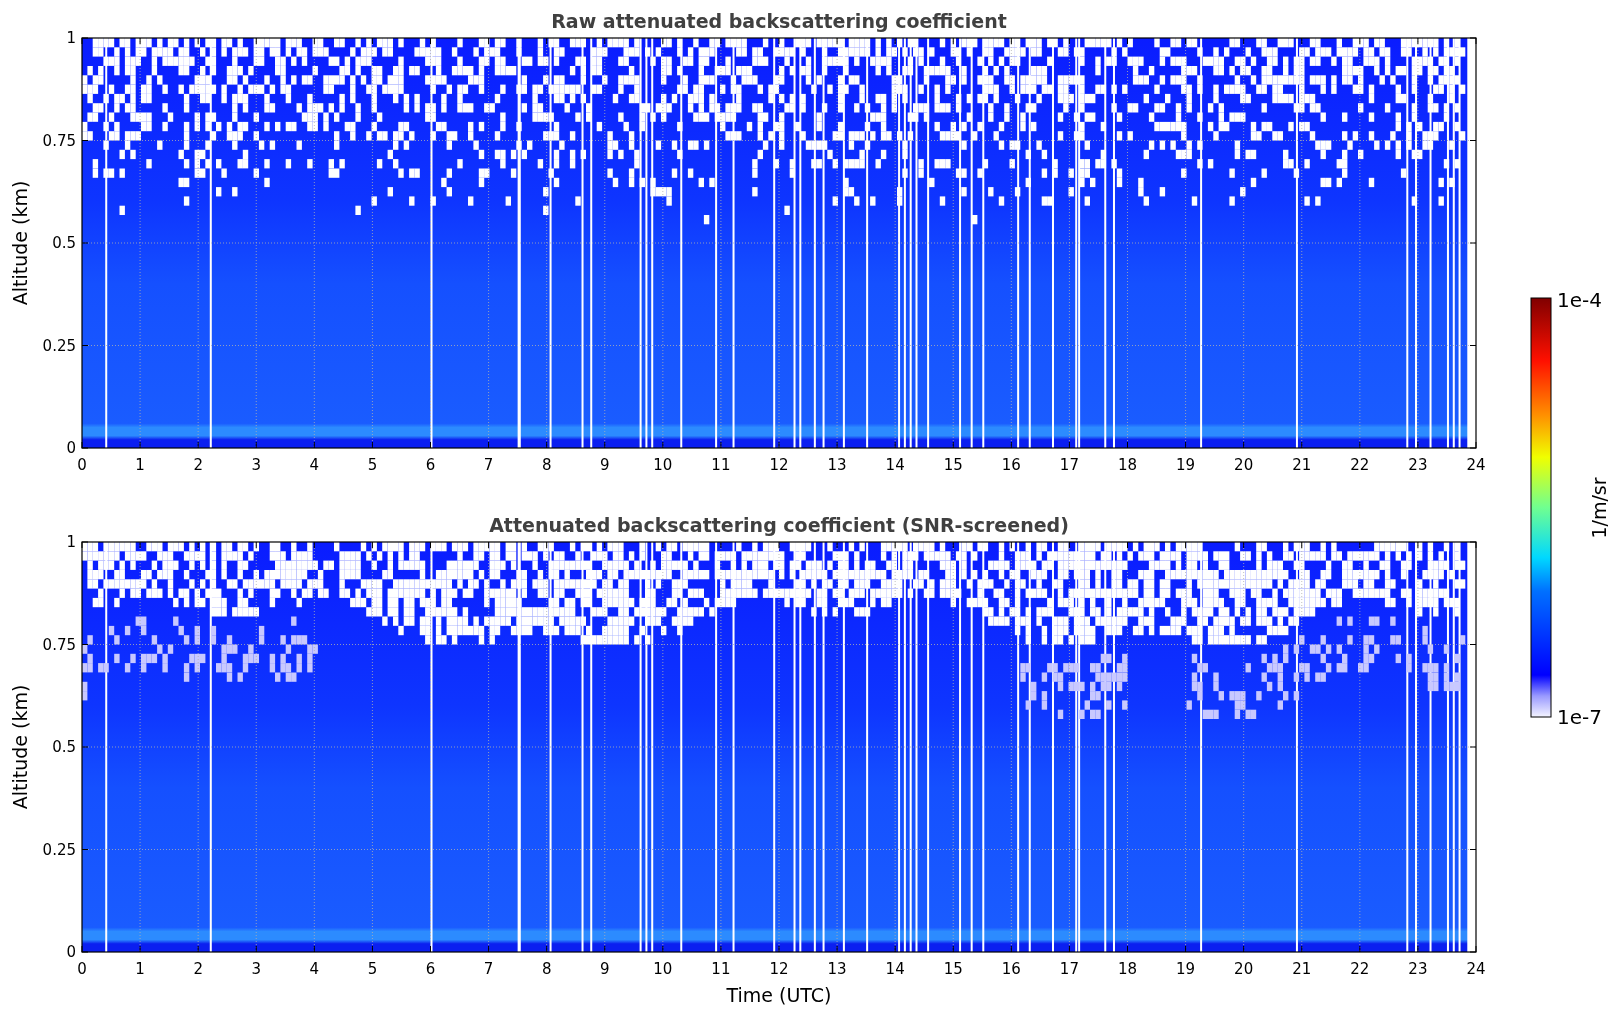 The image size is (1621, 1020). I want to click on colorbar-min-label: 1e-7, so click(1579, 717).